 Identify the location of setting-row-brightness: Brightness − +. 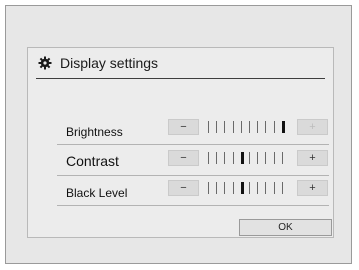
(193, 131).